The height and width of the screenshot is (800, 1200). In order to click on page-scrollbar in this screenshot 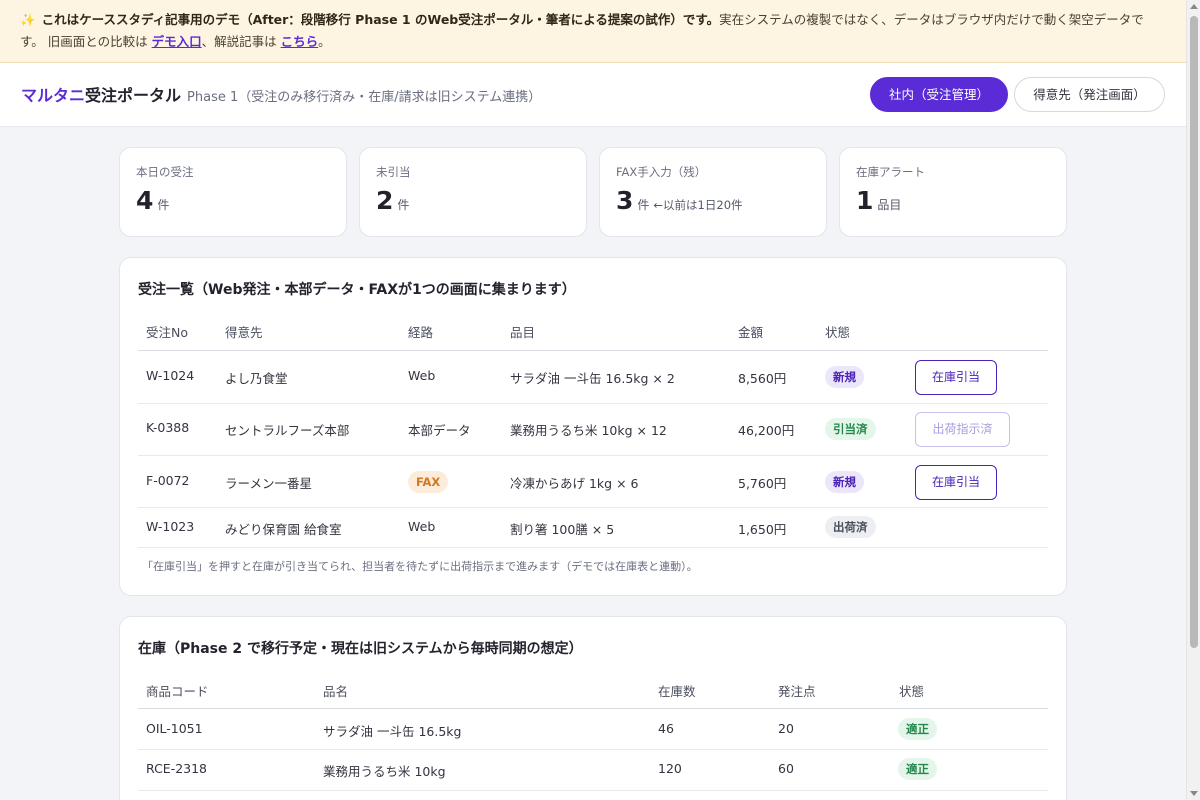, I will do `click(1193, 400)`.